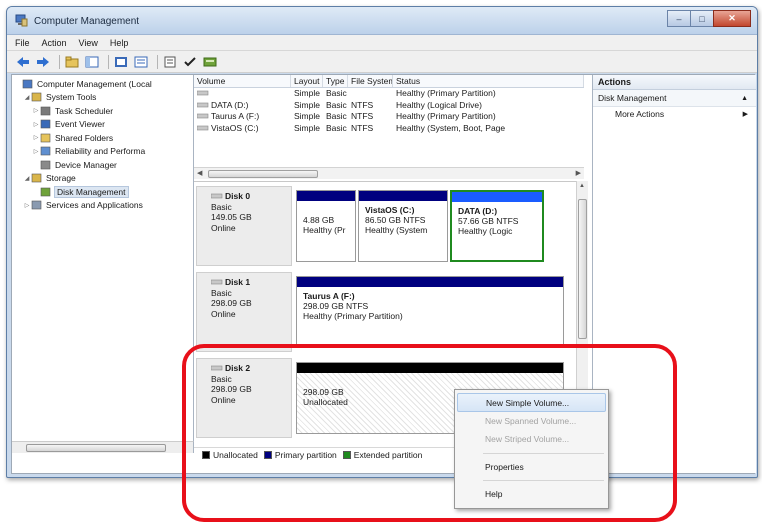 The width and height of the screenshot is (762, 525). What do you see at coordinates (307, 117) in the screenshot?
I see `volume-cell: Simple` at bounding box center [307, 117].